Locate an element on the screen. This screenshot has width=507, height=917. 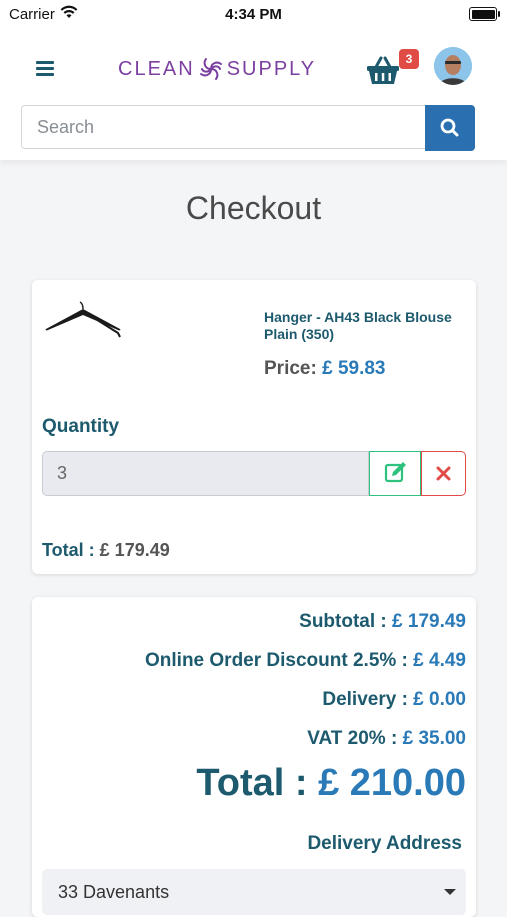
grand-total: Total : £ 210.00 is located at coordinates (331, 783).